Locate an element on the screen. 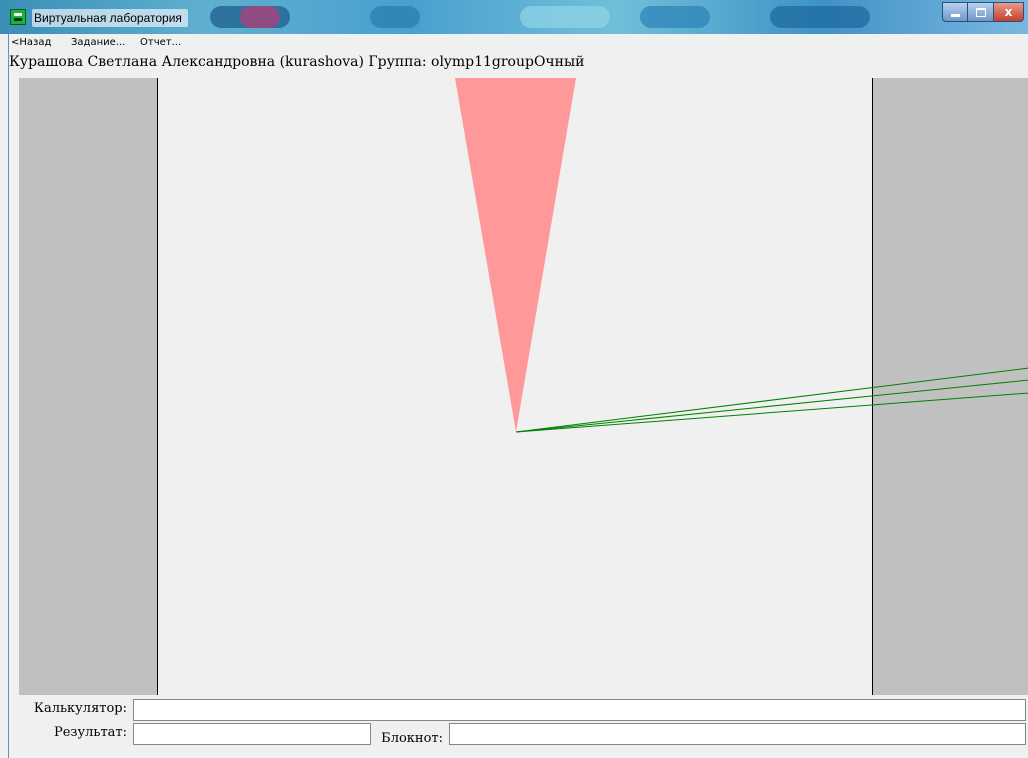  menu-back: <Назад is located at coordinates (31, 43).